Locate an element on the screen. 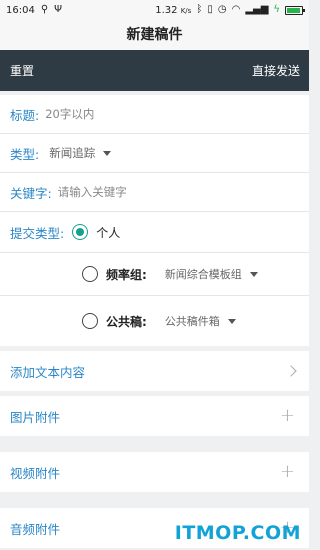 This screenshot has height=550, width=320. keyword-input: 请输入关键字 is located at coordinates (92, 192).